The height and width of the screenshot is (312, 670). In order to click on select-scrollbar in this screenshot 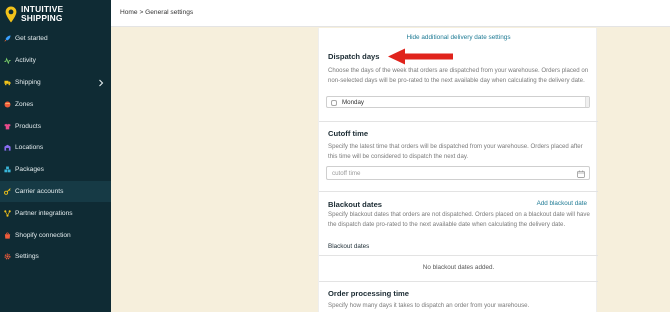, I will do `click(587, 102)`.